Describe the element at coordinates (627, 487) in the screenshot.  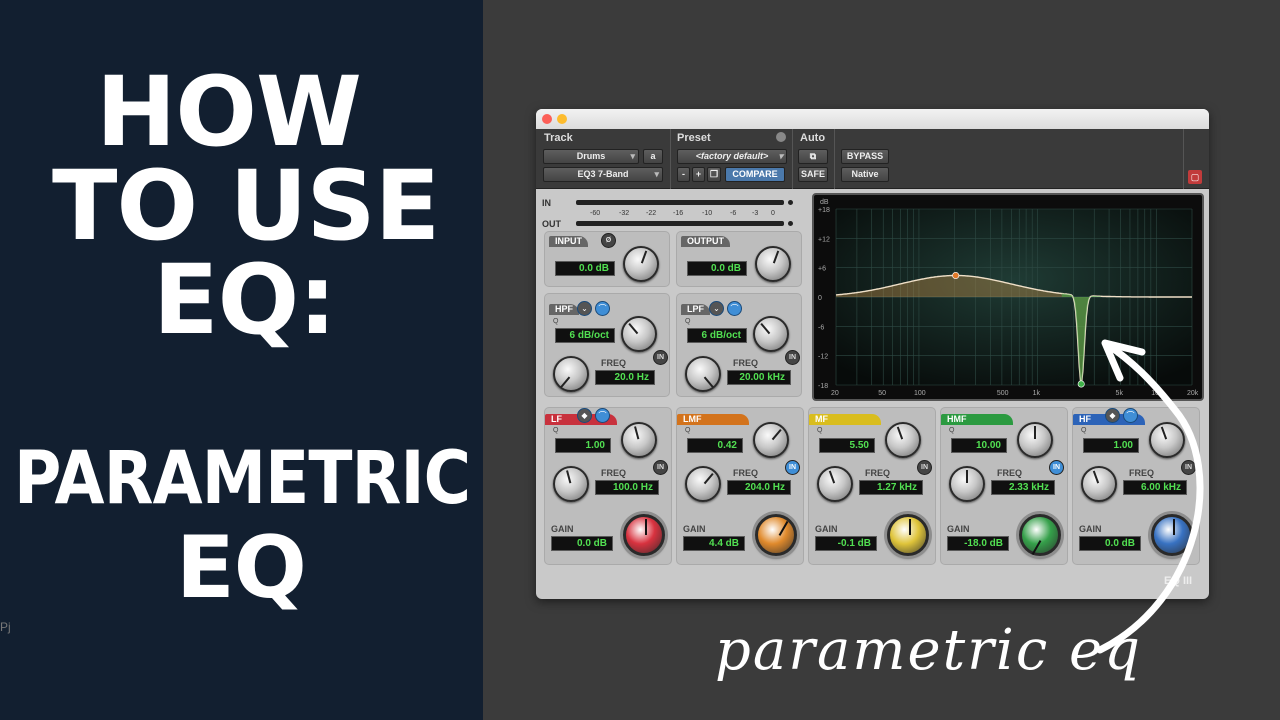
I see `lf-freq-display: 100.0 Hz` at that location.